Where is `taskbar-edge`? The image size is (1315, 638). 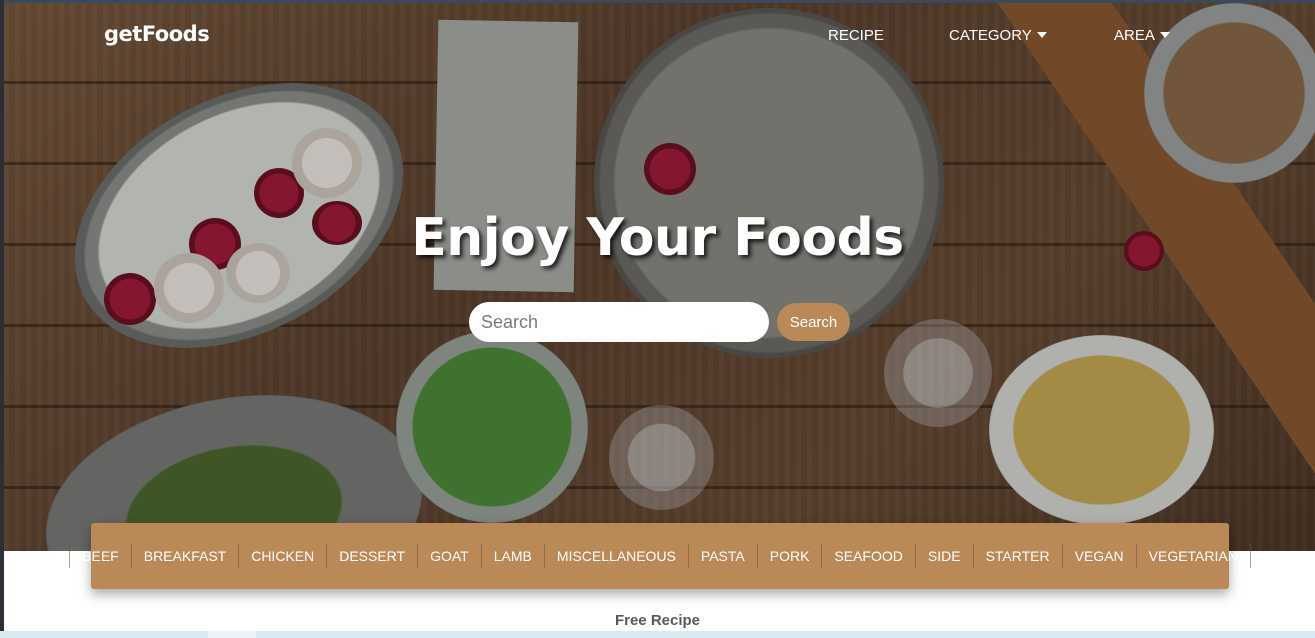
taskbar-edge is located at coordinates (657, 634).